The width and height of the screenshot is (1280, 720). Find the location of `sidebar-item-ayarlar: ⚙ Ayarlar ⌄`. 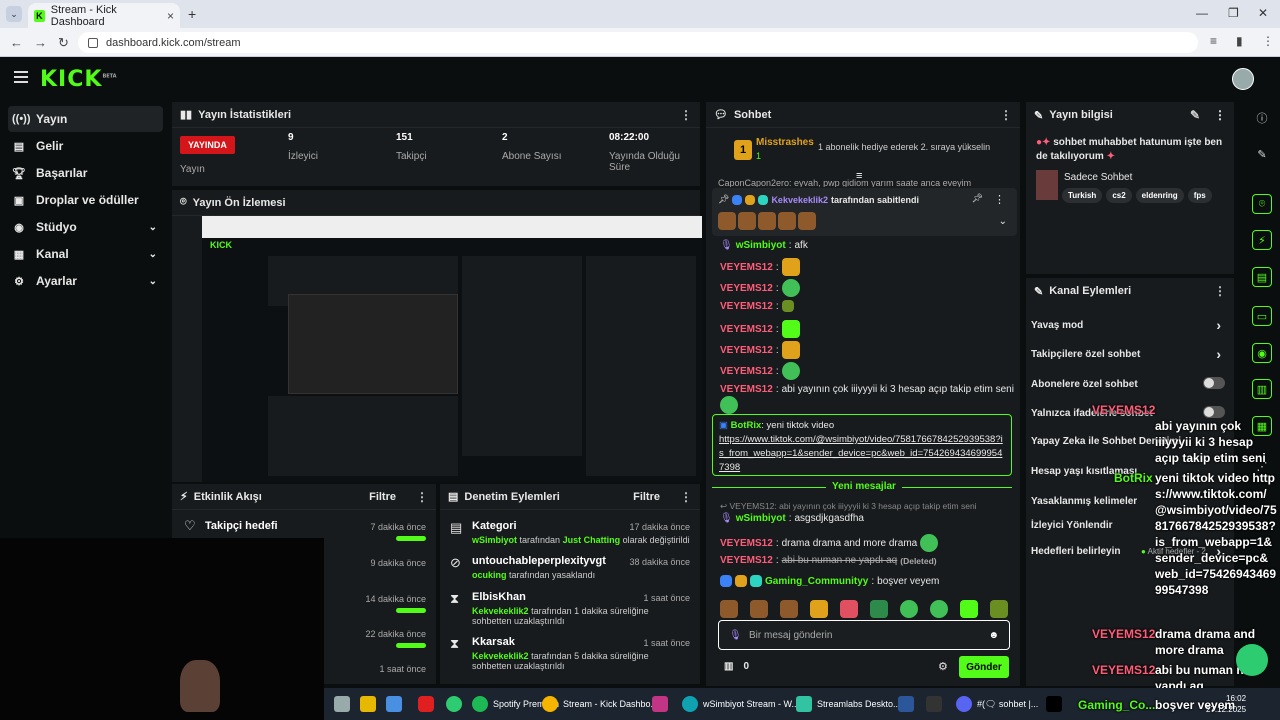

sidebar-item-ayarlar: ⚙ Ayarlar ⌄ is located at coordinates (85, 281).